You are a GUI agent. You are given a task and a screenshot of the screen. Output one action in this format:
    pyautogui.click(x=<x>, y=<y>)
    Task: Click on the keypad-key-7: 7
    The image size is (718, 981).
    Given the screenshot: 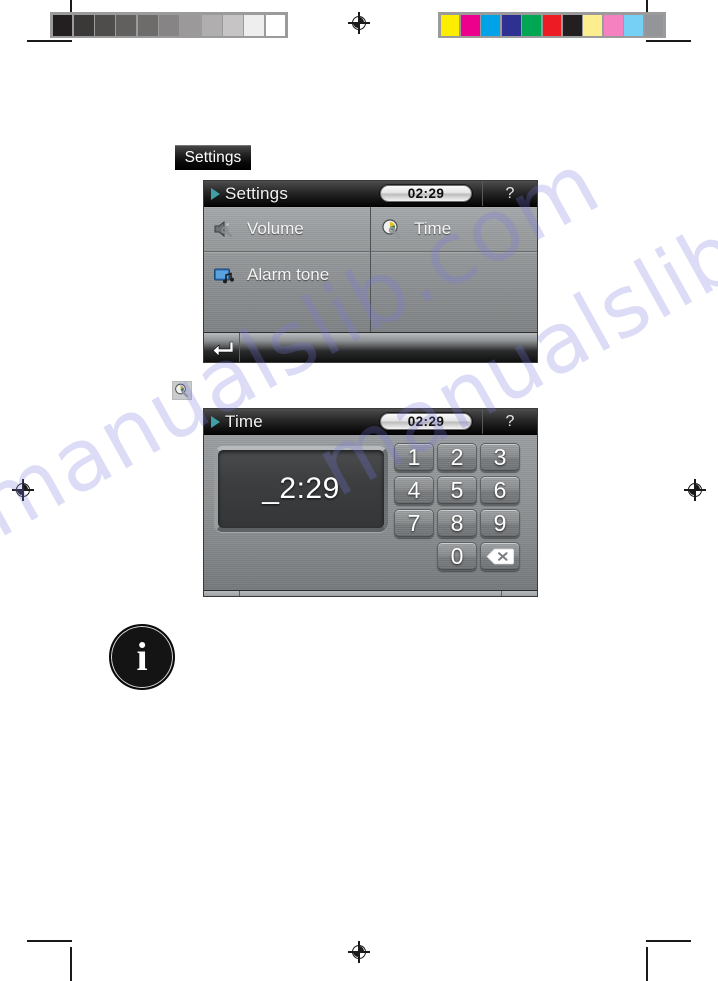 What is the action you would take?
    pyautogui.click(x=414, y=523)
    